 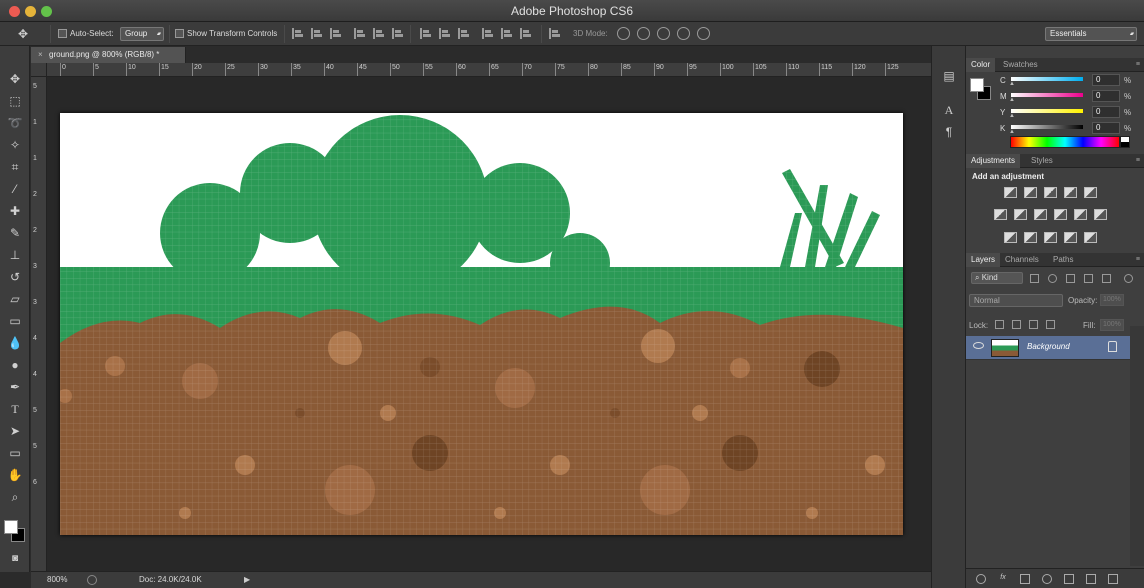 What do you see at coordinates (108, 55) in the screenshot?
I see `document-tab: ground.png @ 800% (RGB/8) *` at bounding box center [108, 55].